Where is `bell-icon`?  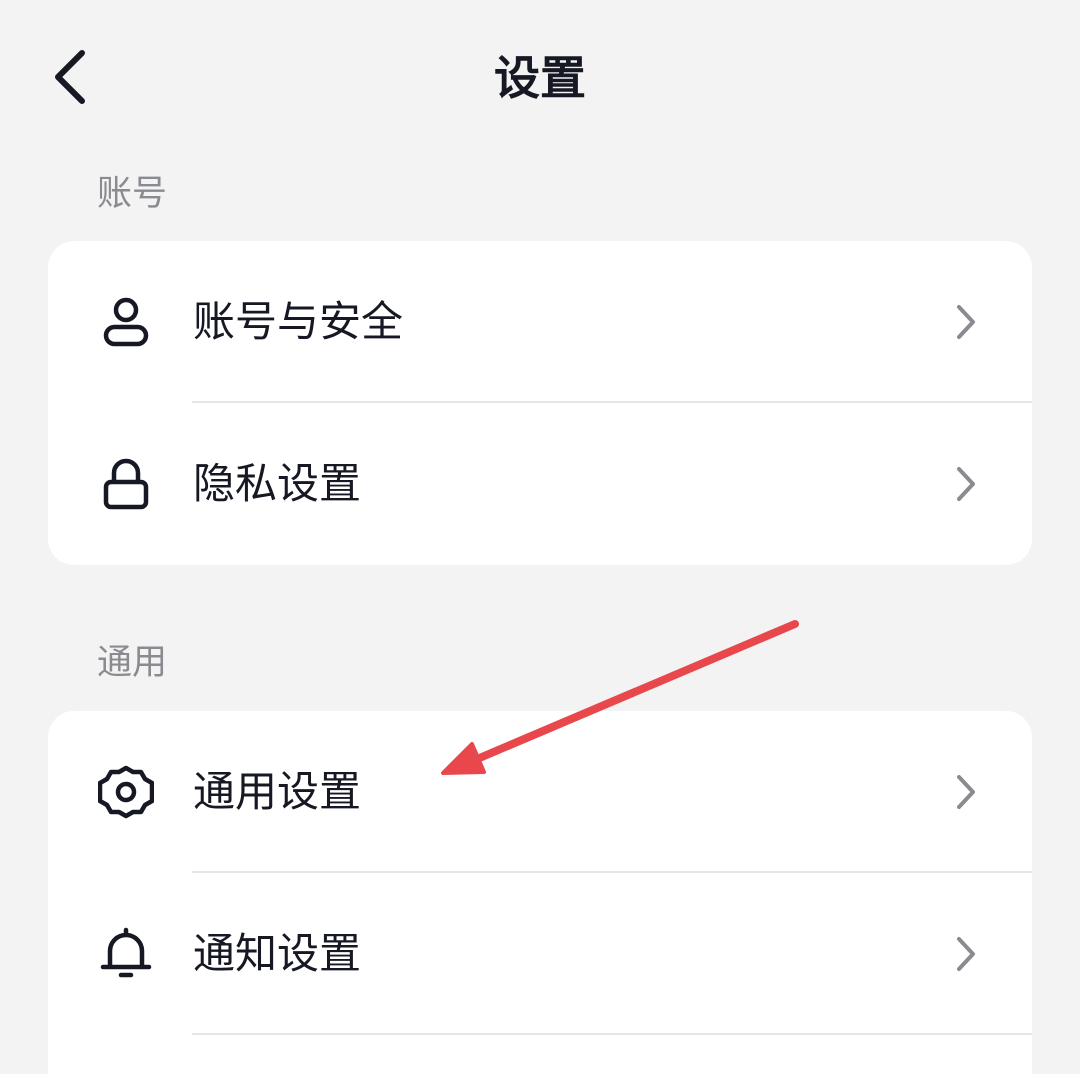 bell-icon is located at coordinates (126, 954).